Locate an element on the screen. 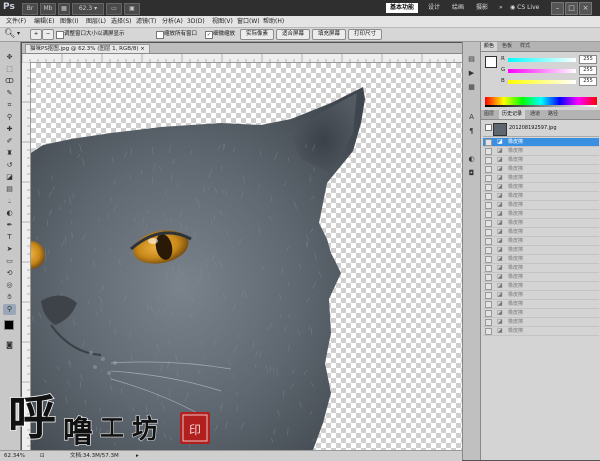 The image size is (600, 461). zoom-tool-icon: 🔍︎ is located at coordinates (9, 34).